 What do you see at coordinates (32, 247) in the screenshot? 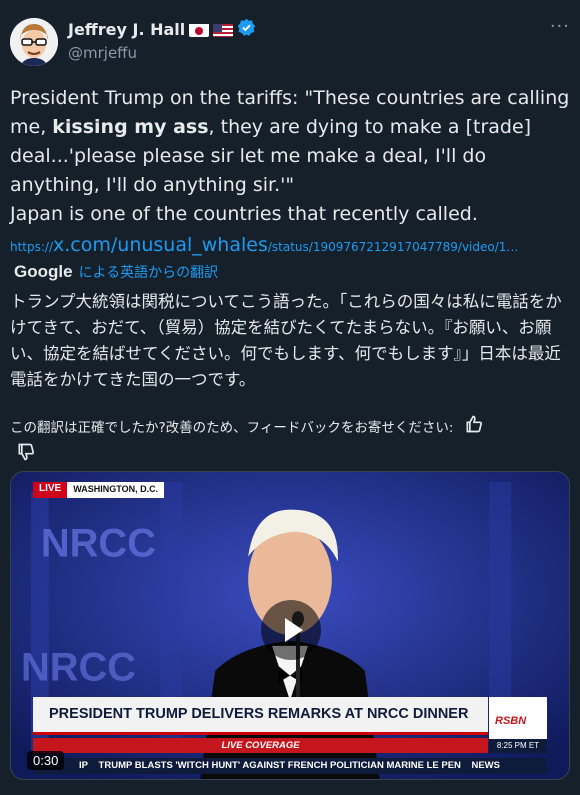
I see `link-prefix: https://` at bounding box center [32, 247].